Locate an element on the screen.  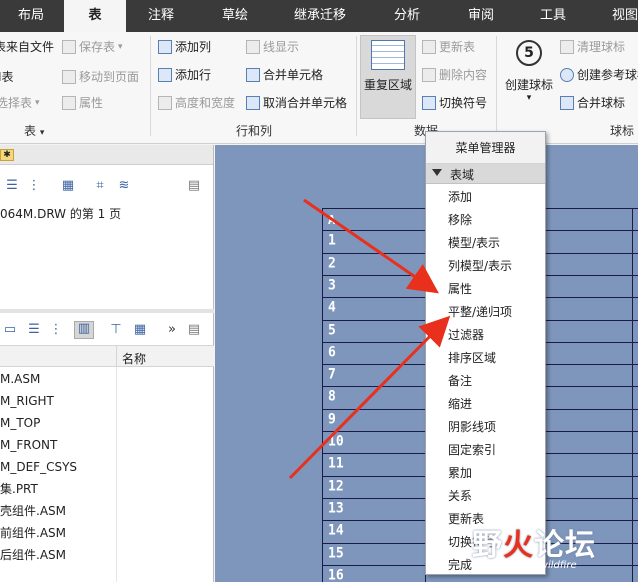
star-icon: ✱ is located at coordinates (7, 155).